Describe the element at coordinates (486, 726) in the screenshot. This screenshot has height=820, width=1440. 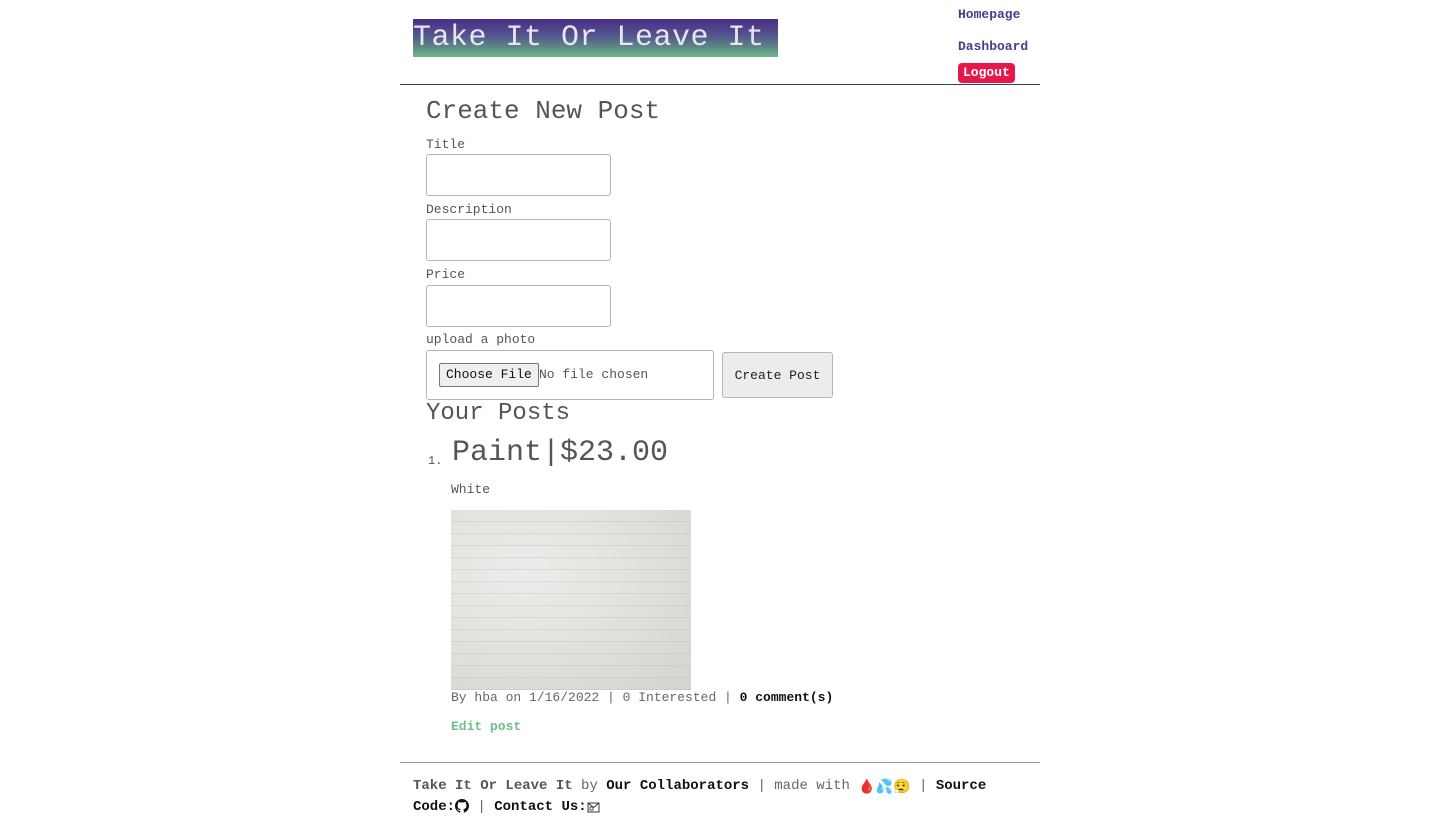
I see `edit-post-link: Edit post` at that location.